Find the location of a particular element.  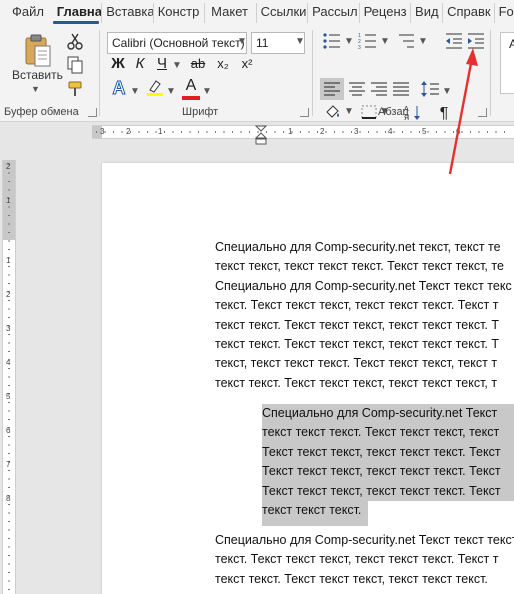

align-left-icon is located at coordinates (332, 89).